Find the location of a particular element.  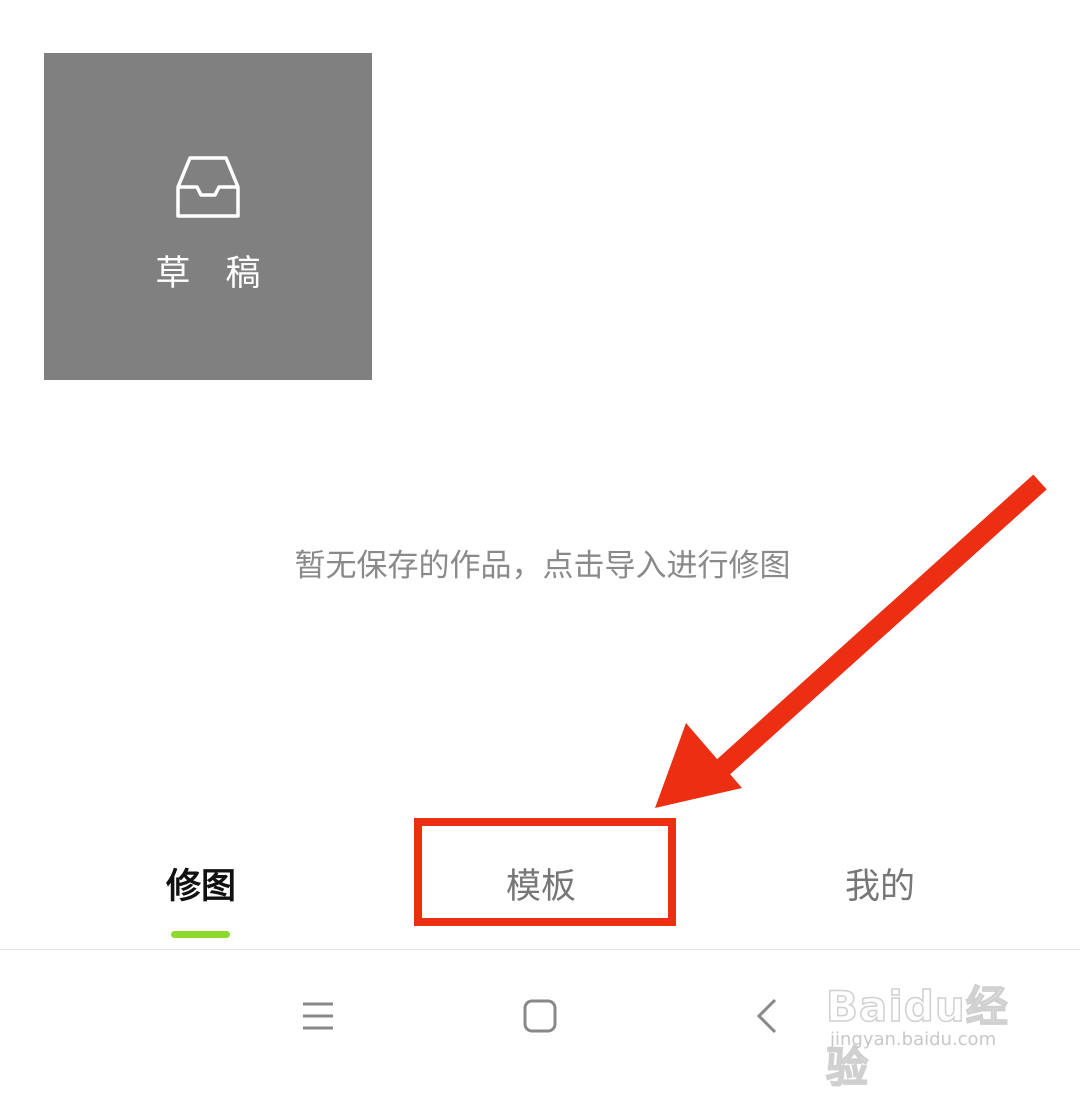

annotation-highlight-box is located at coordinates (545, 872).